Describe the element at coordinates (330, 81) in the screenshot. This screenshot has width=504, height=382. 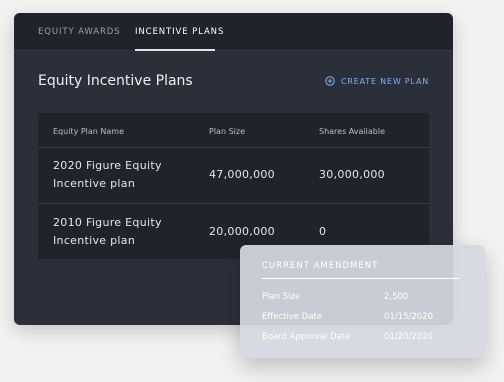
I see `plus-circle-icon` at that location.